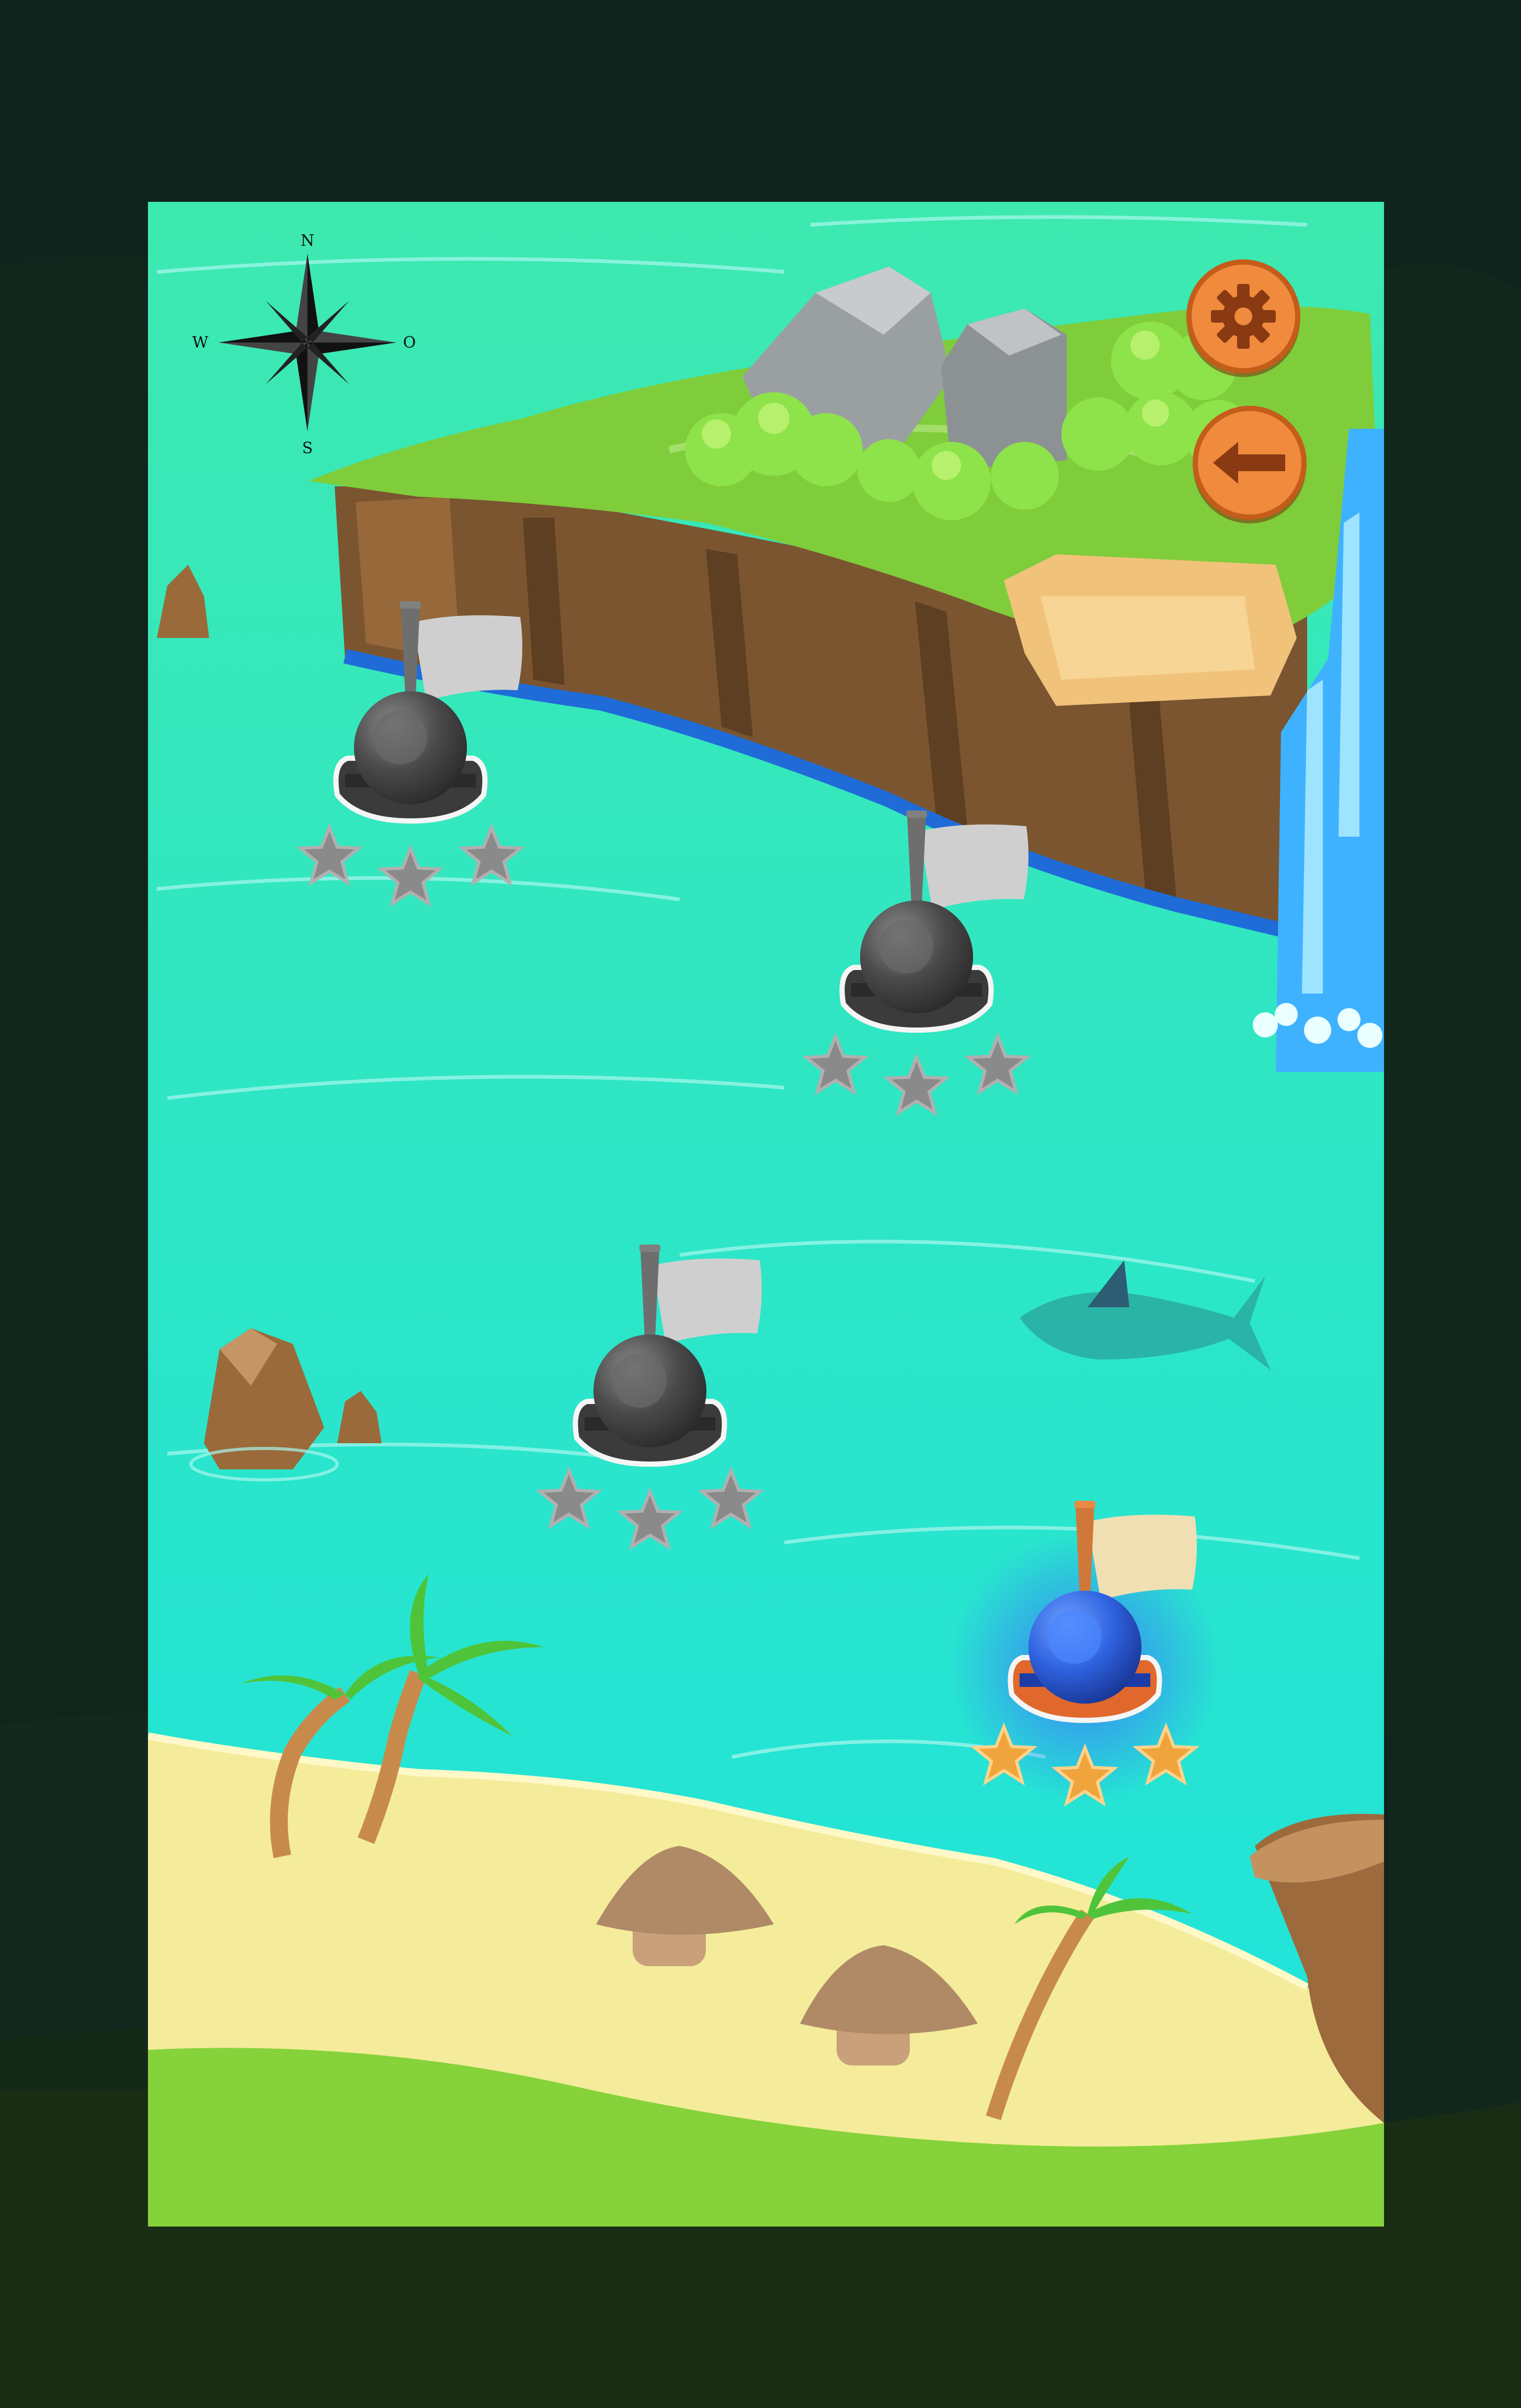 The width and height of the screenshot is (1521, 2408). What do you see at coordinates (409, 343) in the screenshot?
I see `compass-east-label: O` at bounding box center [409, 343].